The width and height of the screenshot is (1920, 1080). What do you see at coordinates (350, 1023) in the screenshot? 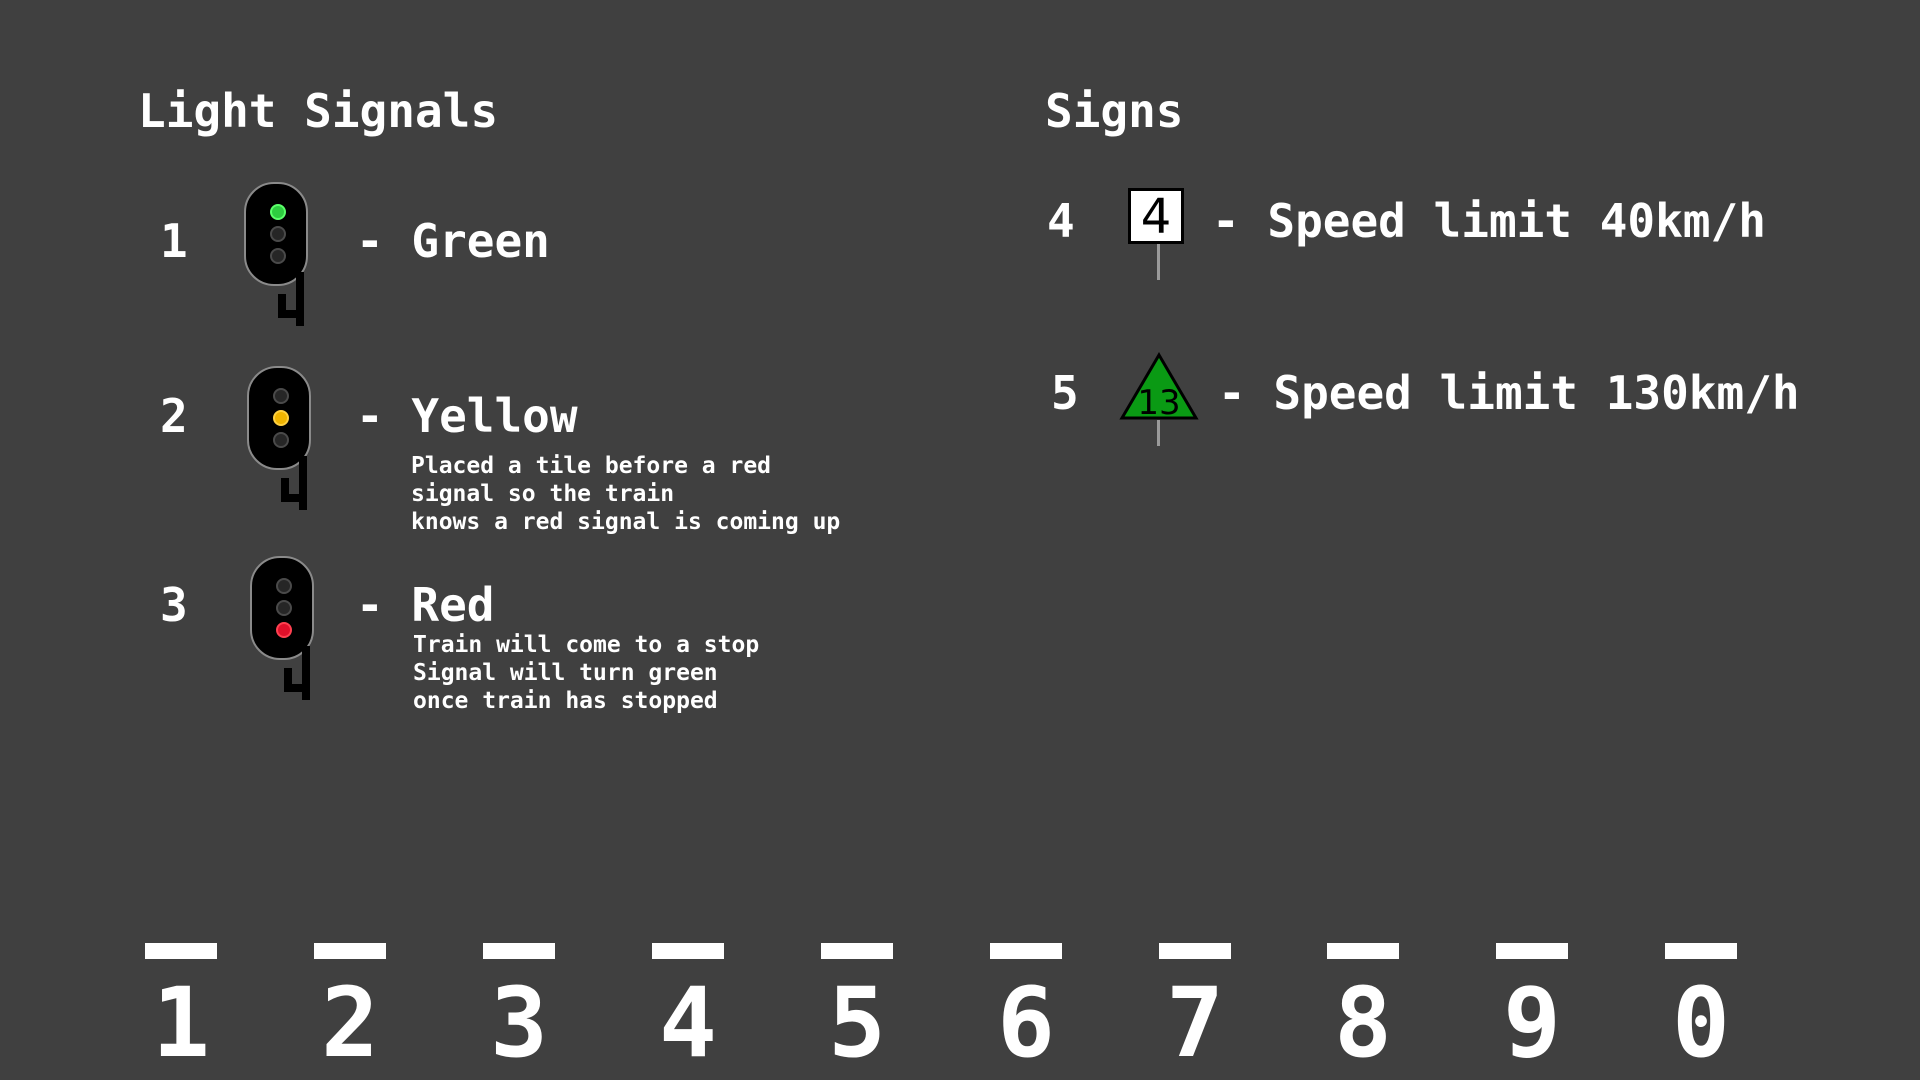
I see `hotbar-slot-2: 2` at bounding box center [350, 1023].